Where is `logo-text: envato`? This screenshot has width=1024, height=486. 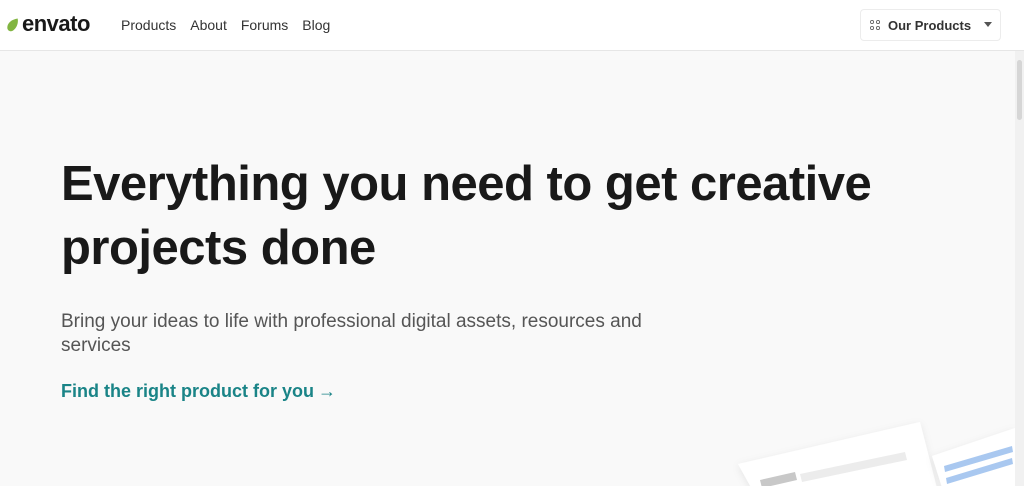
logo-text: envato is located at coordinates (56, 23).